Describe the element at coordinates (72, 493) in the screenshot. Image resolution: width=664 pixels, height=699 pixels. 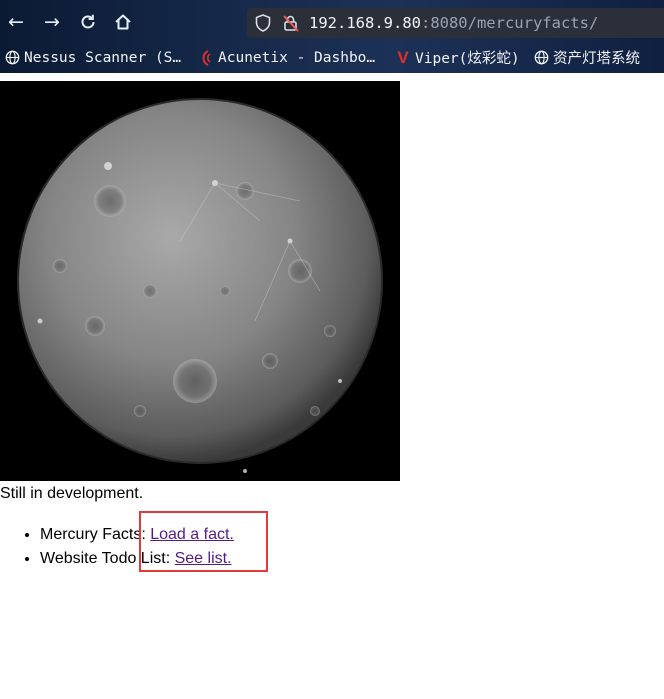
I see `development-status-text: Still in development.` at that location.